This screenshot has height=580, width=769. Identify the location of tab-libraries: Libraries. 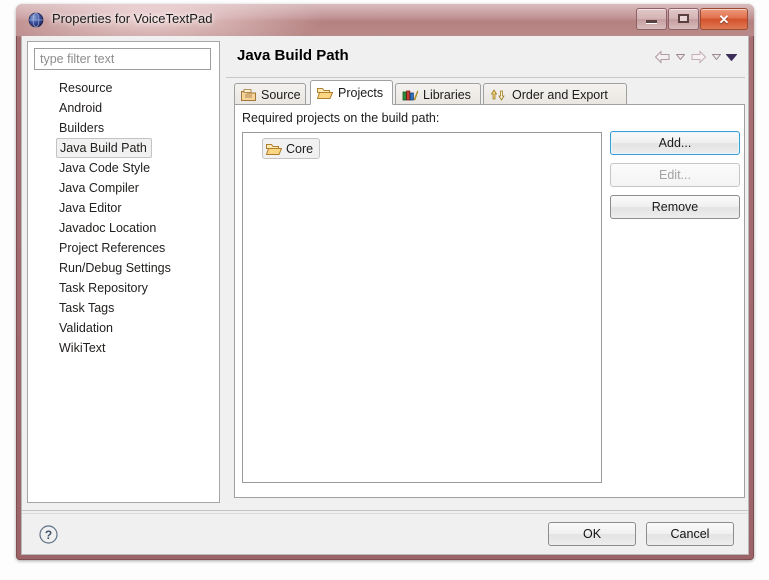
(438, 94).